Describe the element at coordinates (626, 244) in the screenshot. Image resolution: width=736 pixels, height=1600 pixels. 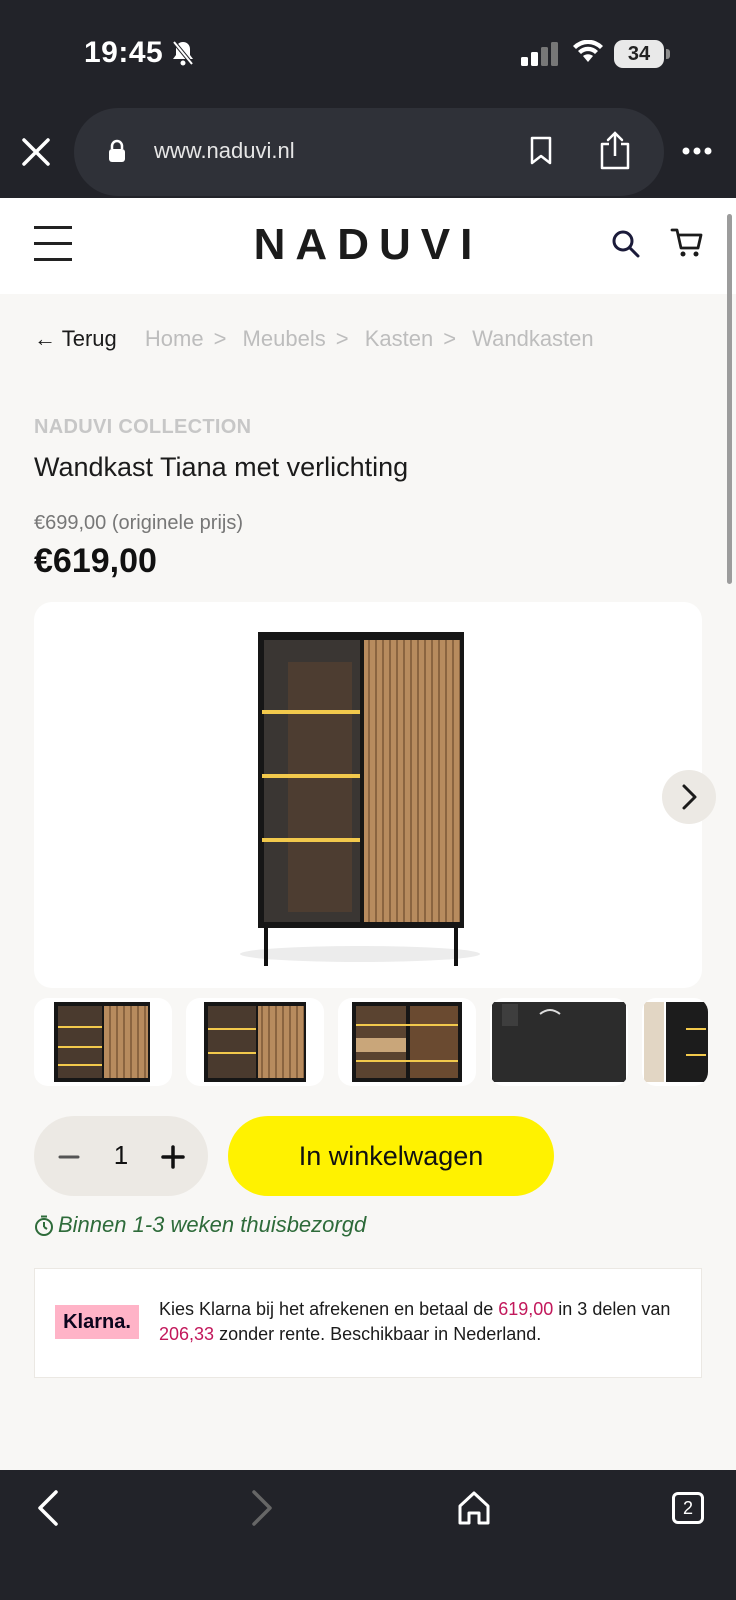
I see `search-icon` at that location.